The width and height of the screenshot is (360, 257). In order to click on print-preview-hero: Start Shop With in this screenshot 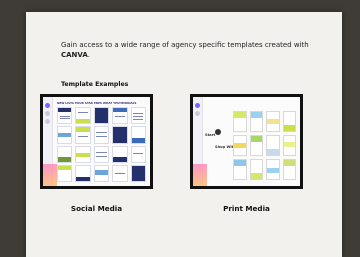, I will do `click(220, 142)`.